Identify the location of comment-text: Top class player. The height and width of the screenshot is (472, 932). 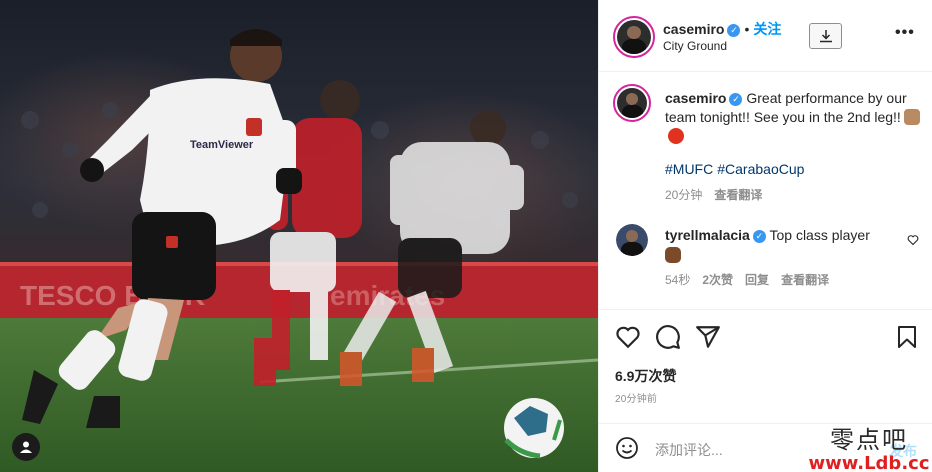
(819, 235).